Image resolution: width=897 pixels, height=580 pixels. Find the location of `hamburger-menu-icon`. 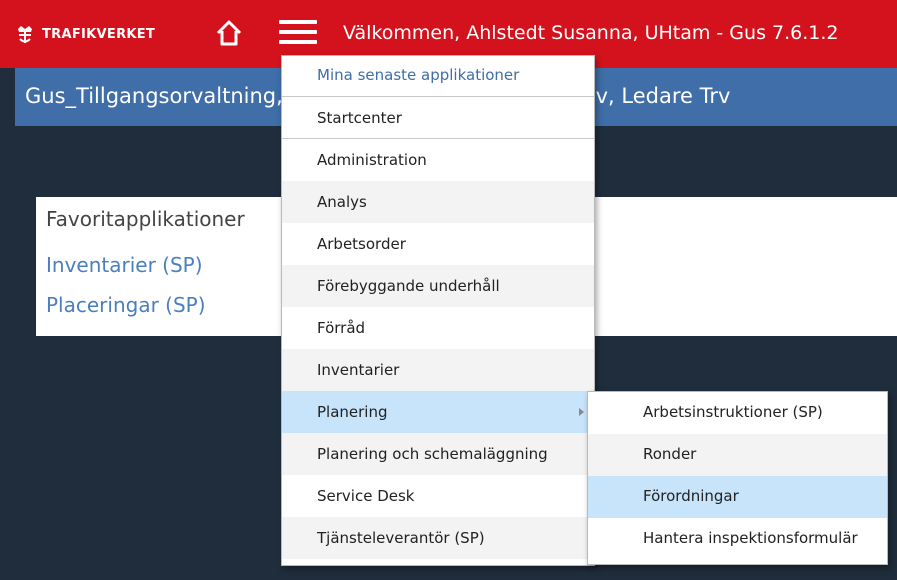

hamburger-menu-icon is located at coordinates (298, 34).